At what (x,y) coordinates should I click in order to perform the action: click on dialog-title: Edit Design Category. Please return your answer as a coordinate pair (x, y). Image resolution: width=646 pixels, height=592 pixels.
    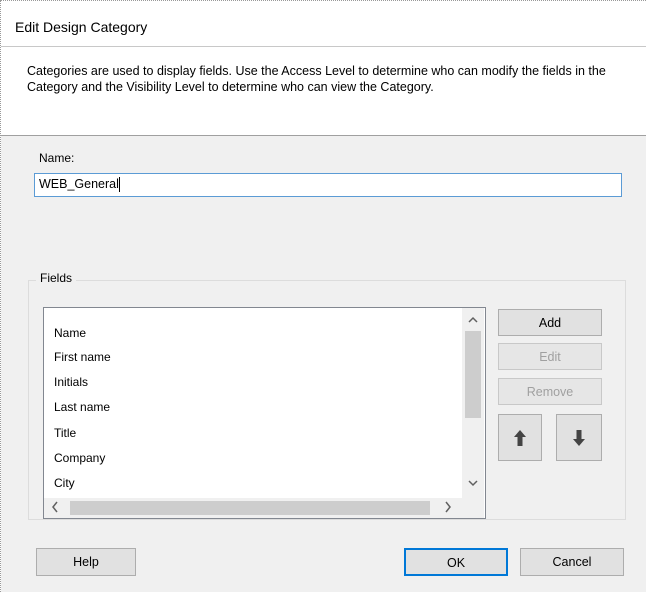
    Looking at the image, I should click on (81, 27).